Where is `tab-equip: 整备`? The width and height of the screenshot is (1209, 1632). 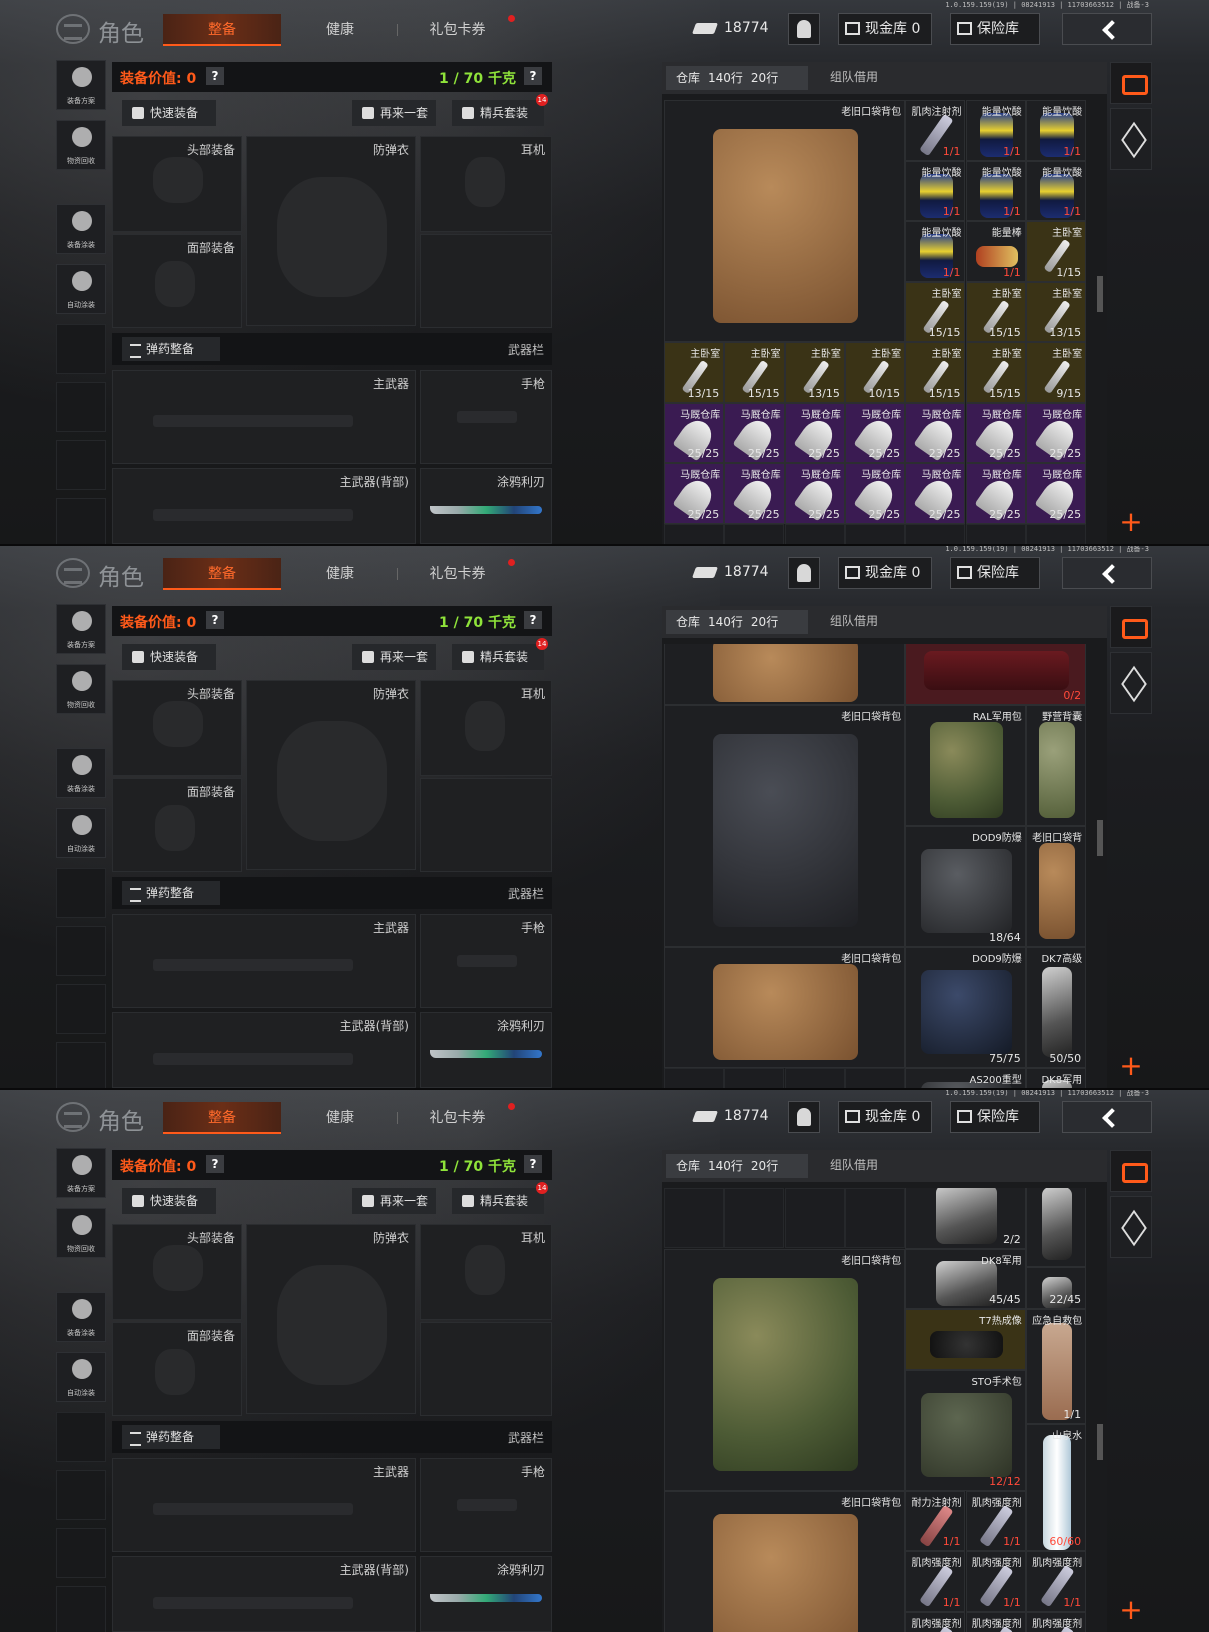
tab-equip: 整备 is located at coordinates (222, 574).